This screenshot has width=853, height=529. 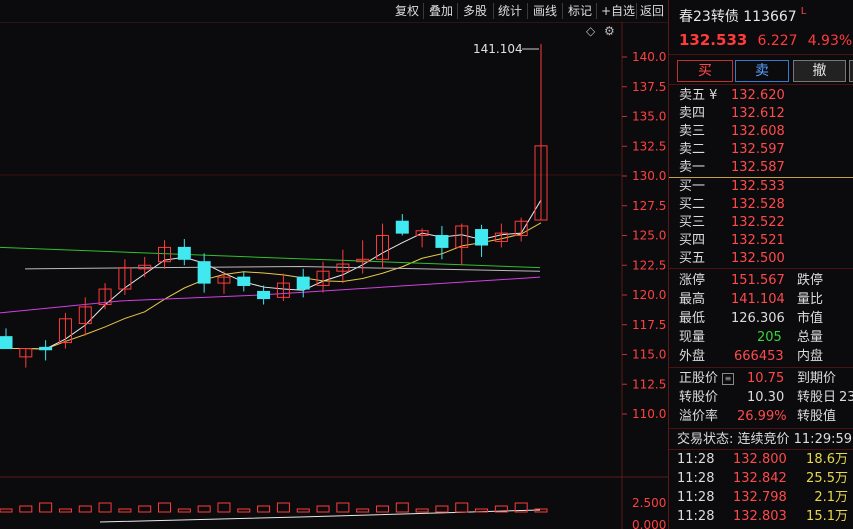 What do you see at coordinates (827, 478) in the screenshot?
I see `tick-volume: 25.5万` at bounding box center [827, 478].